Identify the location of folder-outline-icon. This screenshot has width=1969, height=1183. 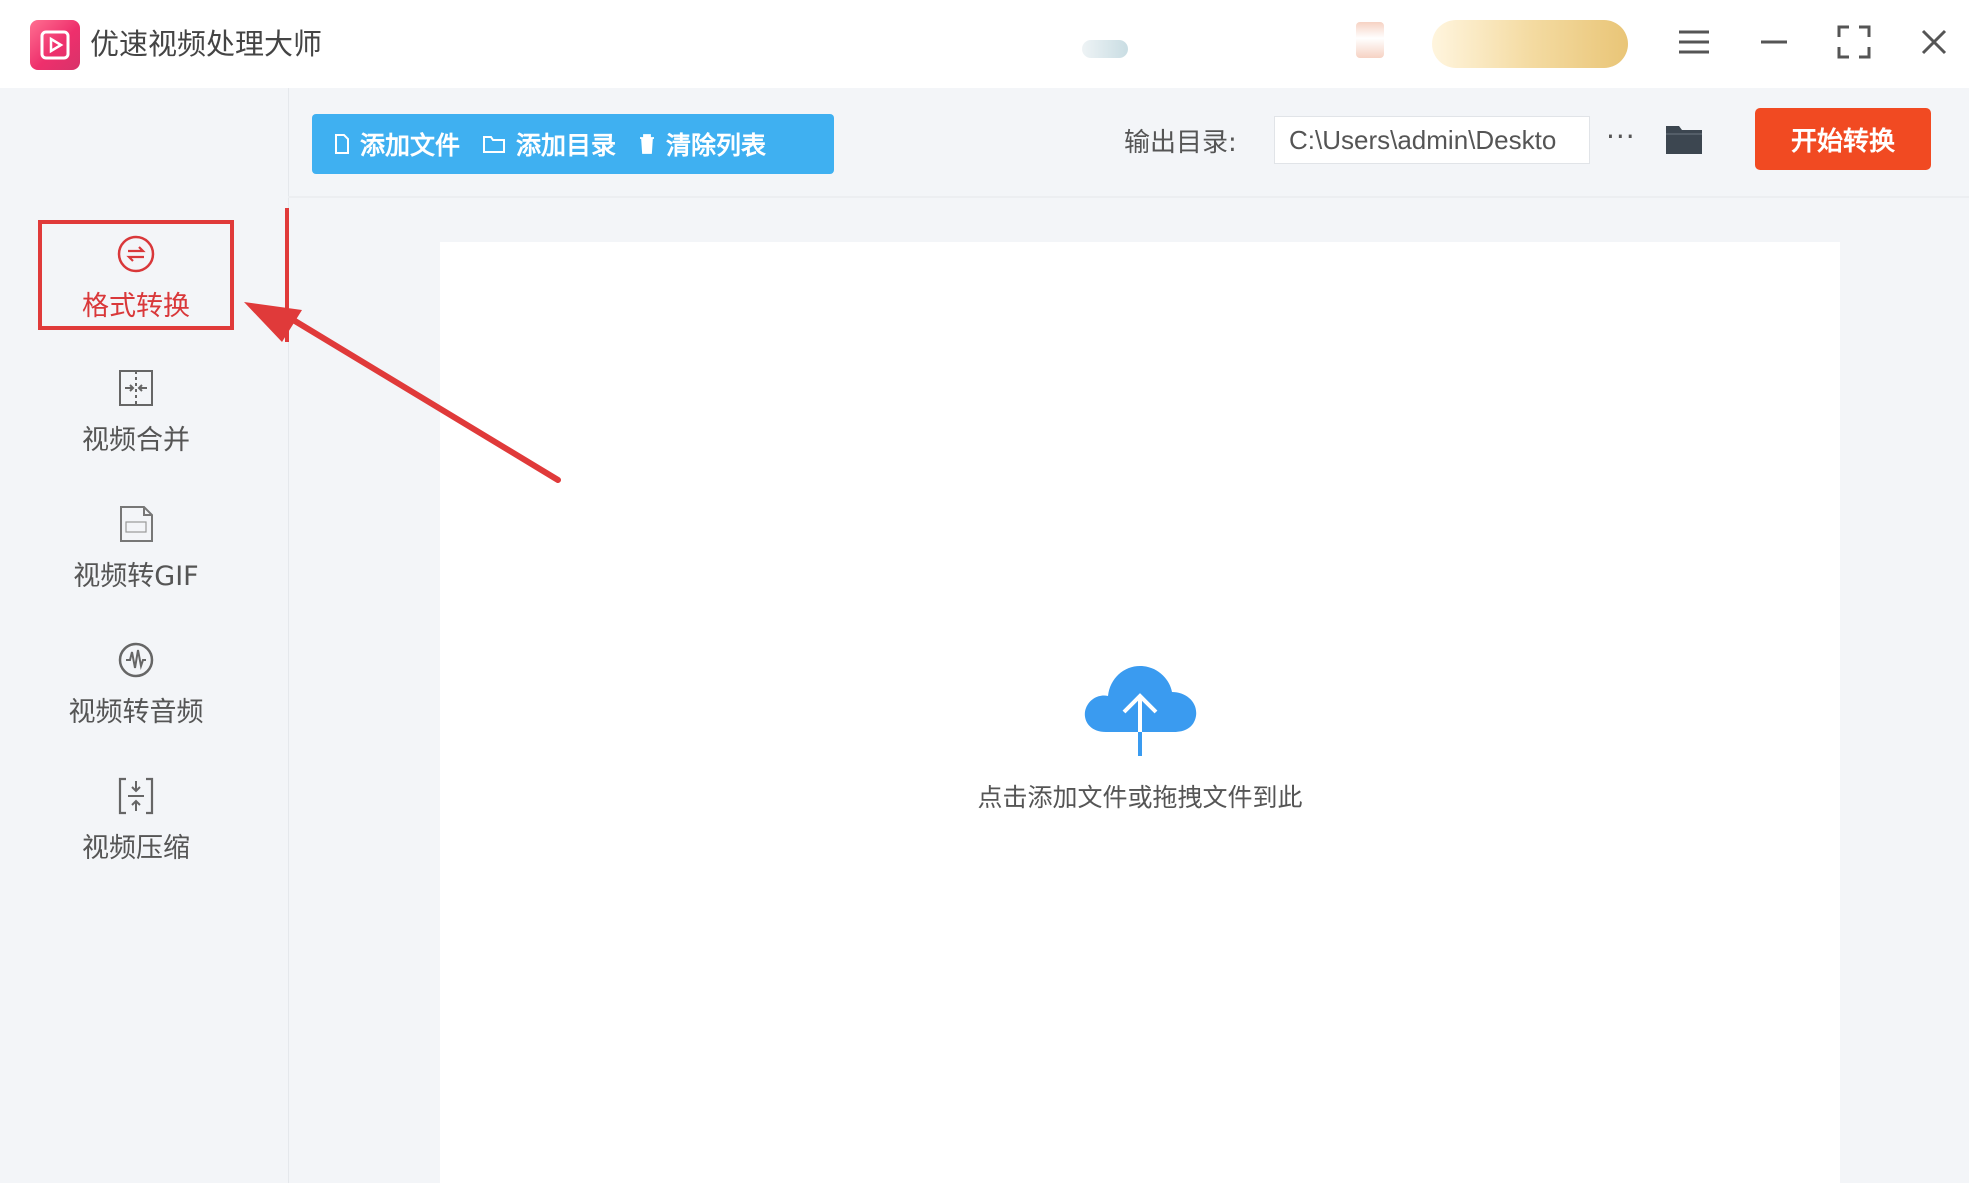
(494, 144).